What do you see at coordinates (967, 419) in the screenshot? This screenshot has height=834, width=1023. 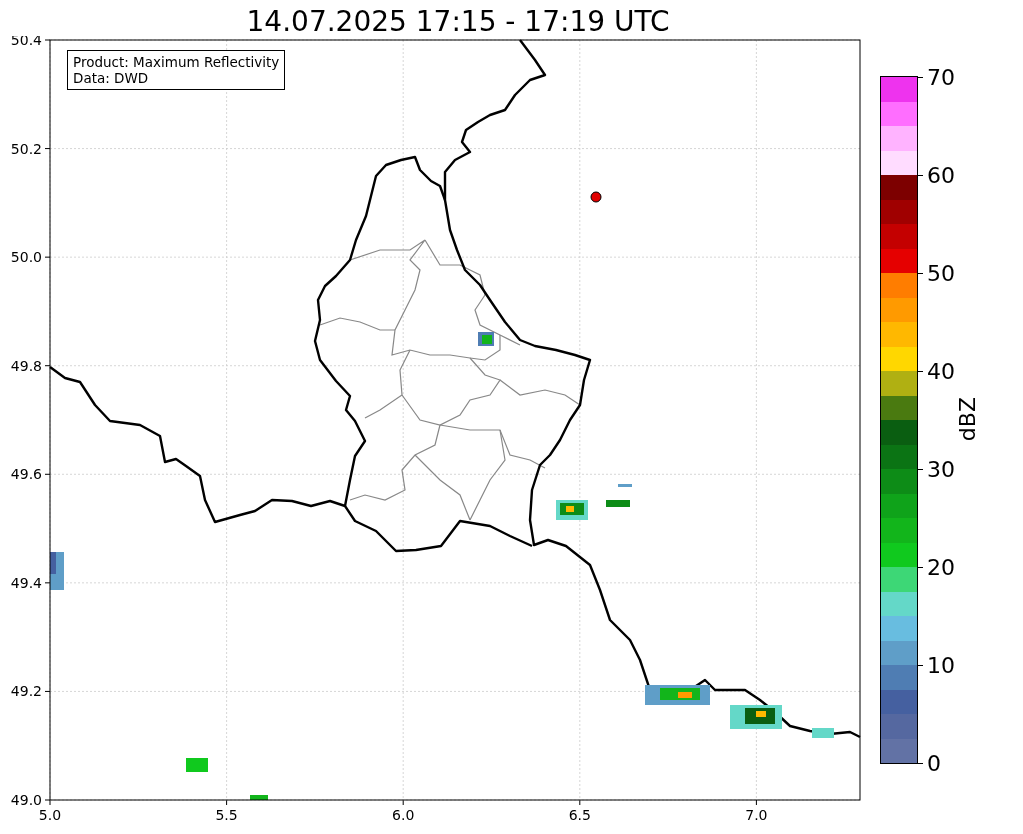 I see `colorbar-label: dBZ` at bounding box center [967, 419].